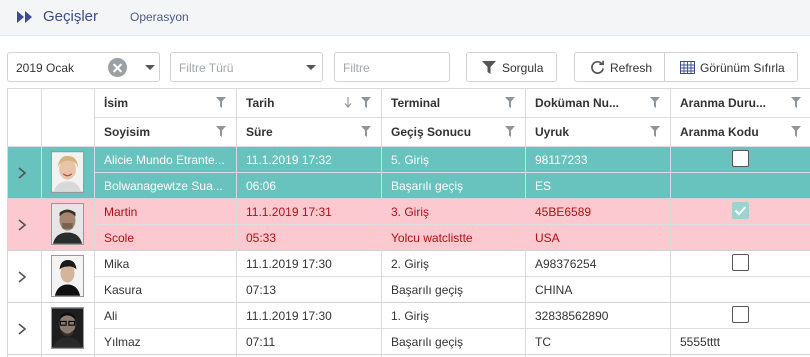 Image resolution: width=810 pixels, height=357 pixels. I want to click on last-name-cell: Kasura, so click(165, 290).